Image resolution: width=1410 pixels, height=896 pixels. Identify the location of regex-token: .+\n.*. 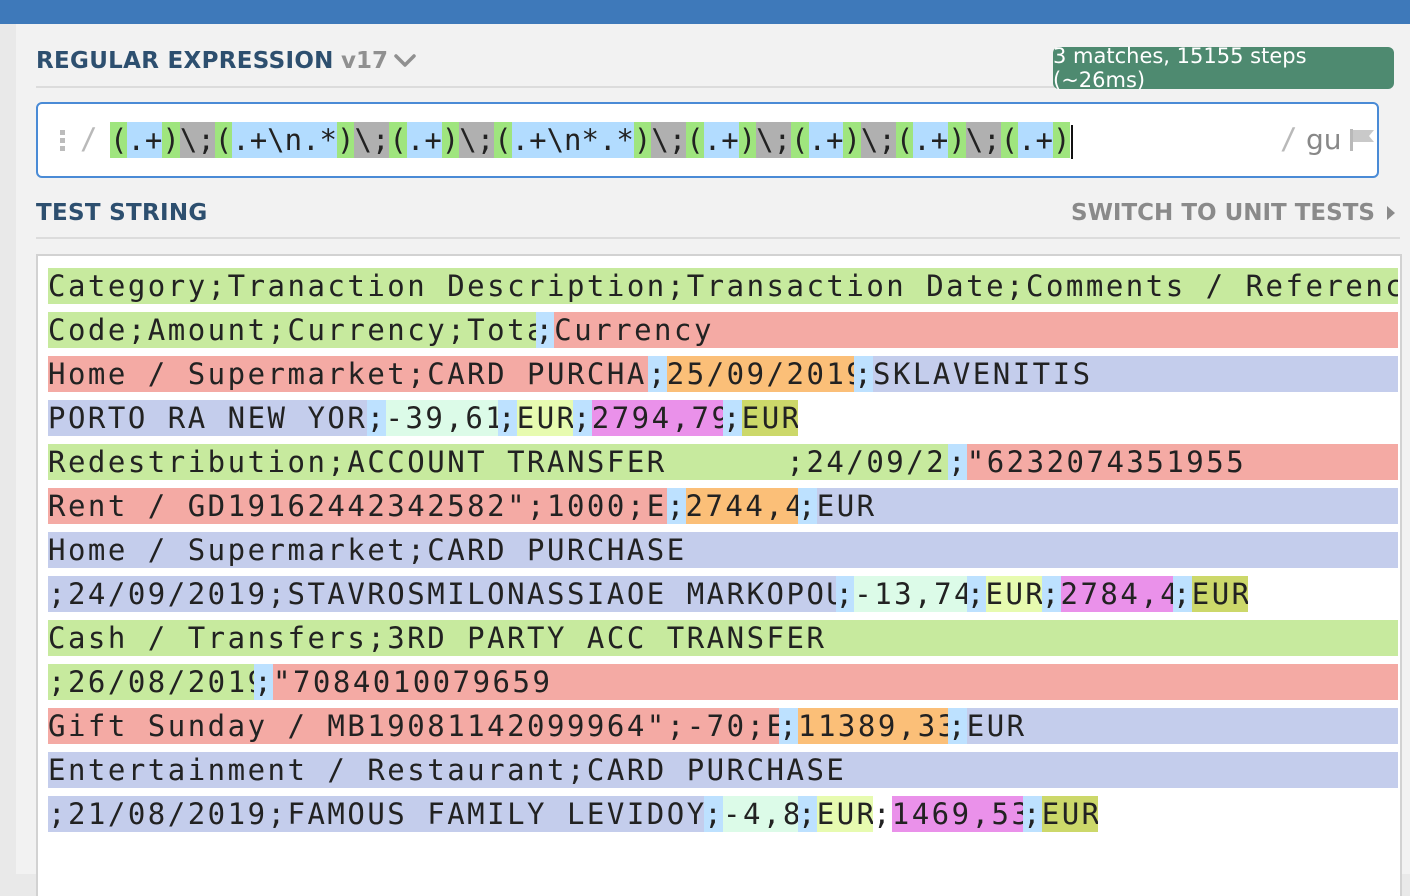
(285, 140).